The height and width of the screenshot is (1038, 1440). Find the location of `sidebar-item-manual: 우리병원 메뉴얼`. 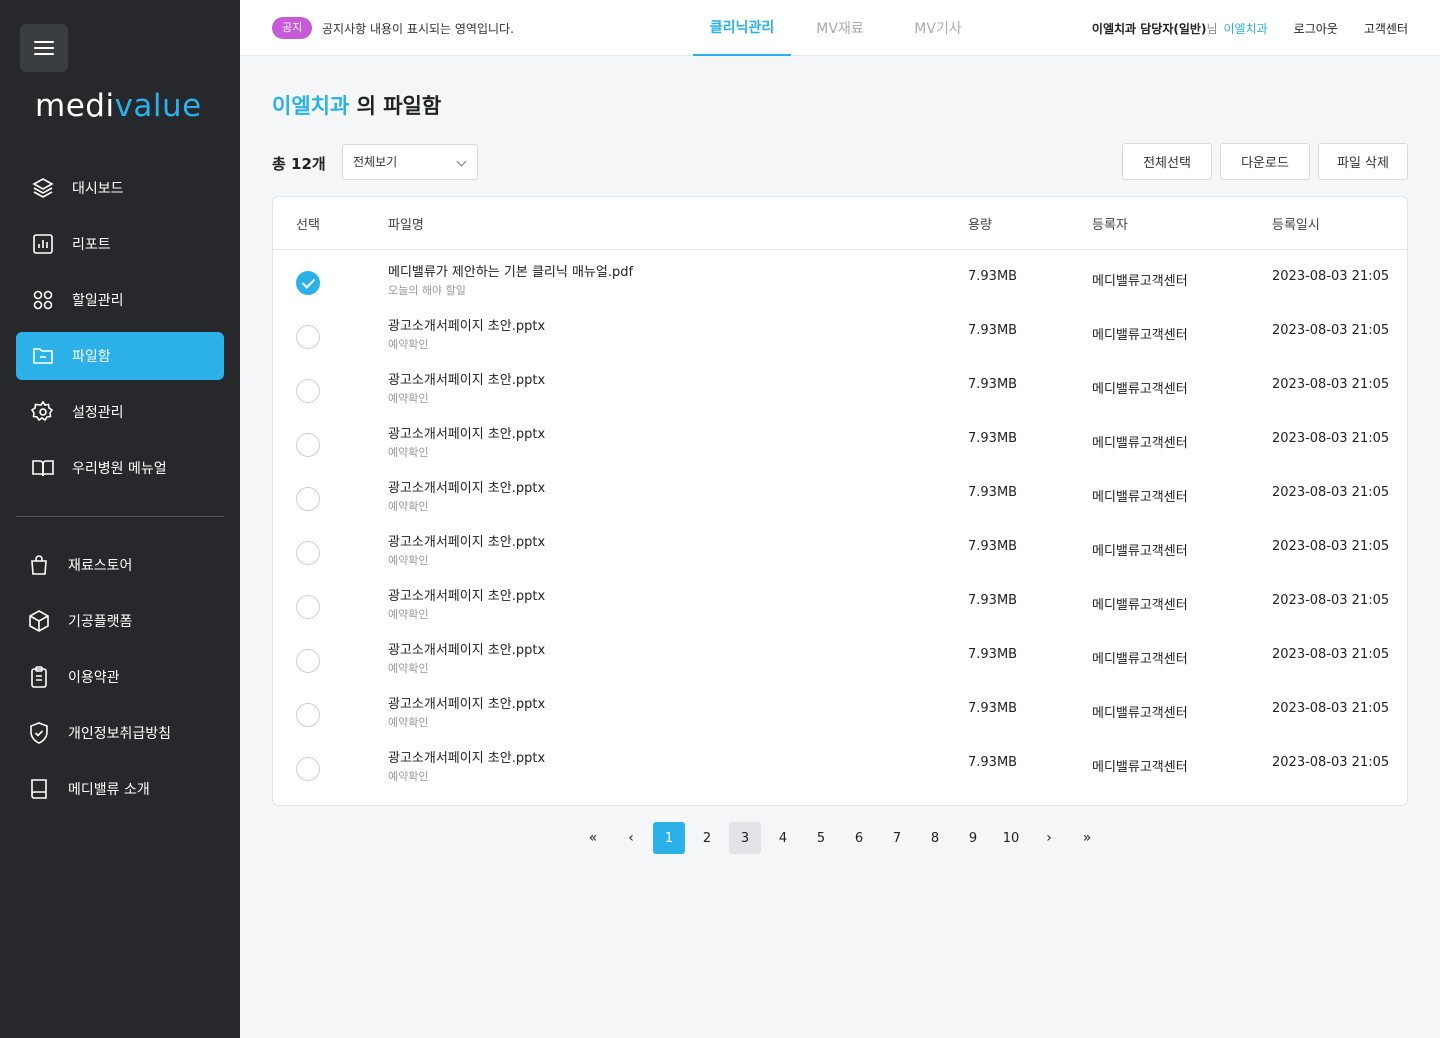

sidebar-item-manual: 우리병원 메뉴얼 is located at coordinates (120, 468).